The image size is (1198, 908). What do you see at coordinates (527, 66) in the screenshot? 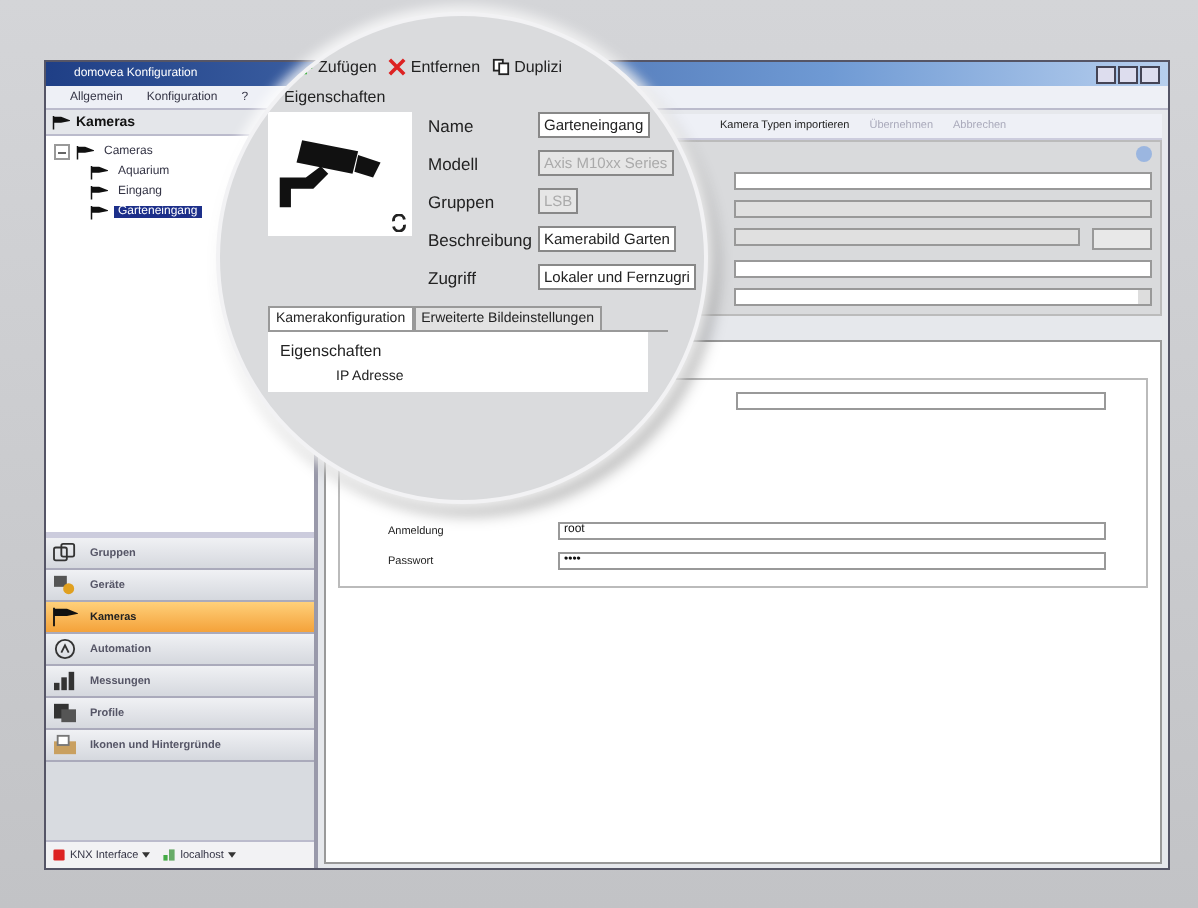
I see `toolbar-button: Duplizi` at bounding box center [527, 66].